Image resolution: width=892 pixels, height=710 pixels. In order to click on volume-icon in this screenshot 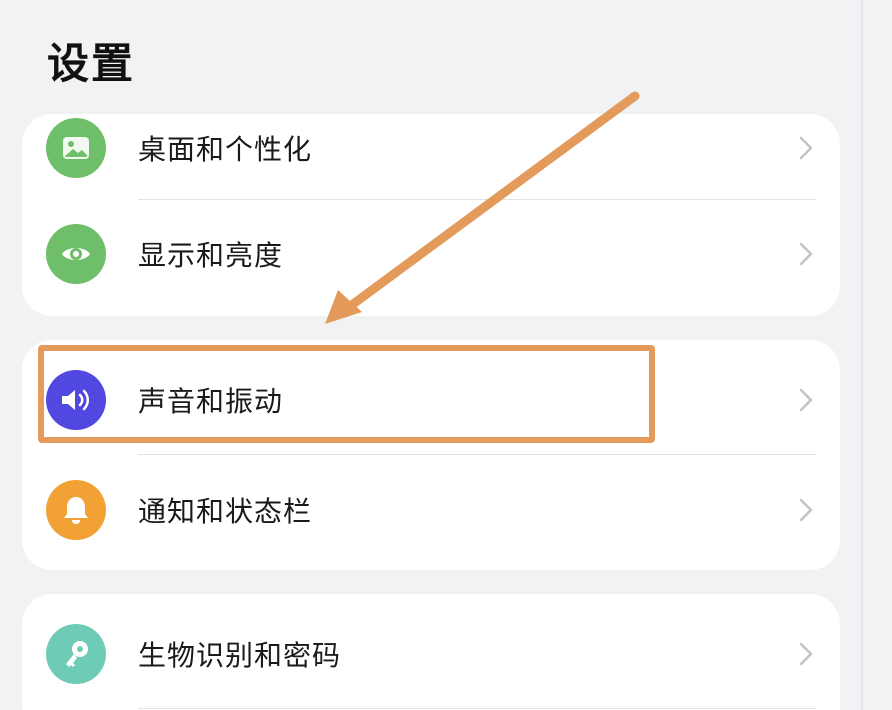, I will do `click(76, 400)`.